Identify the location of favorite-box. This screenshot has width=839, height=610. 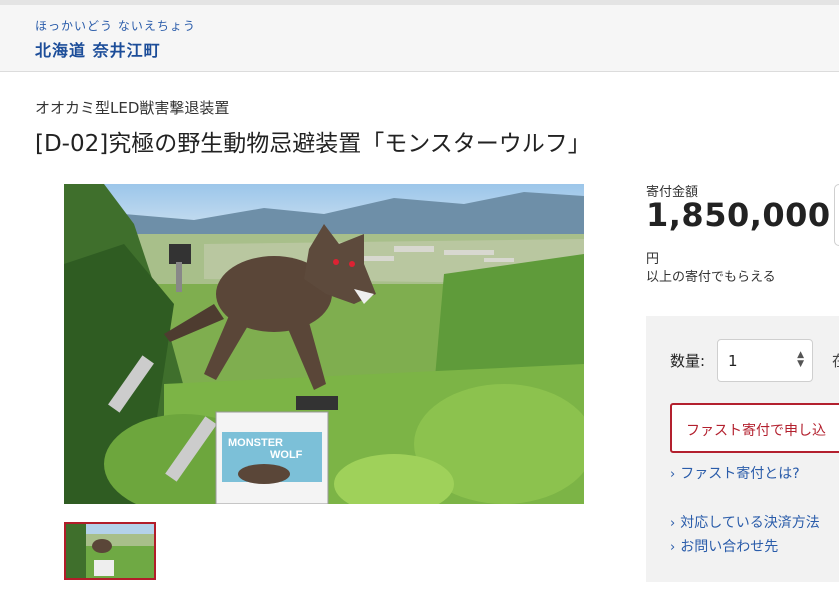
(836, 215).